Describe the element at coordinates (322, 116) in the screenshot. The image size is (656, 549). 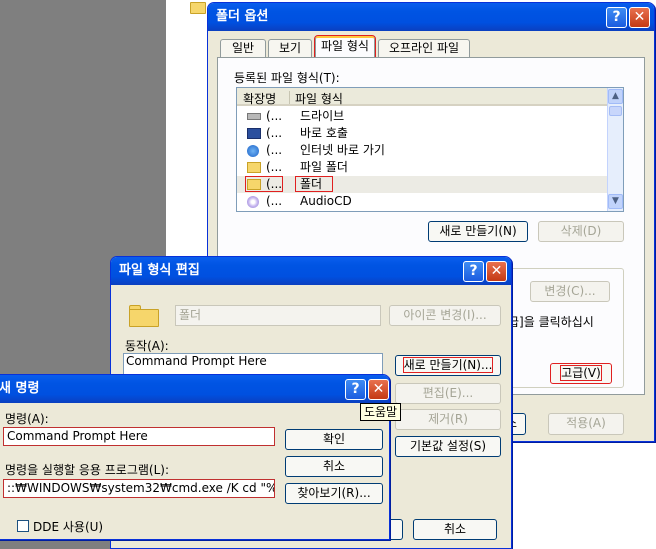
I see `list-item-type: 드라이브` at that location.